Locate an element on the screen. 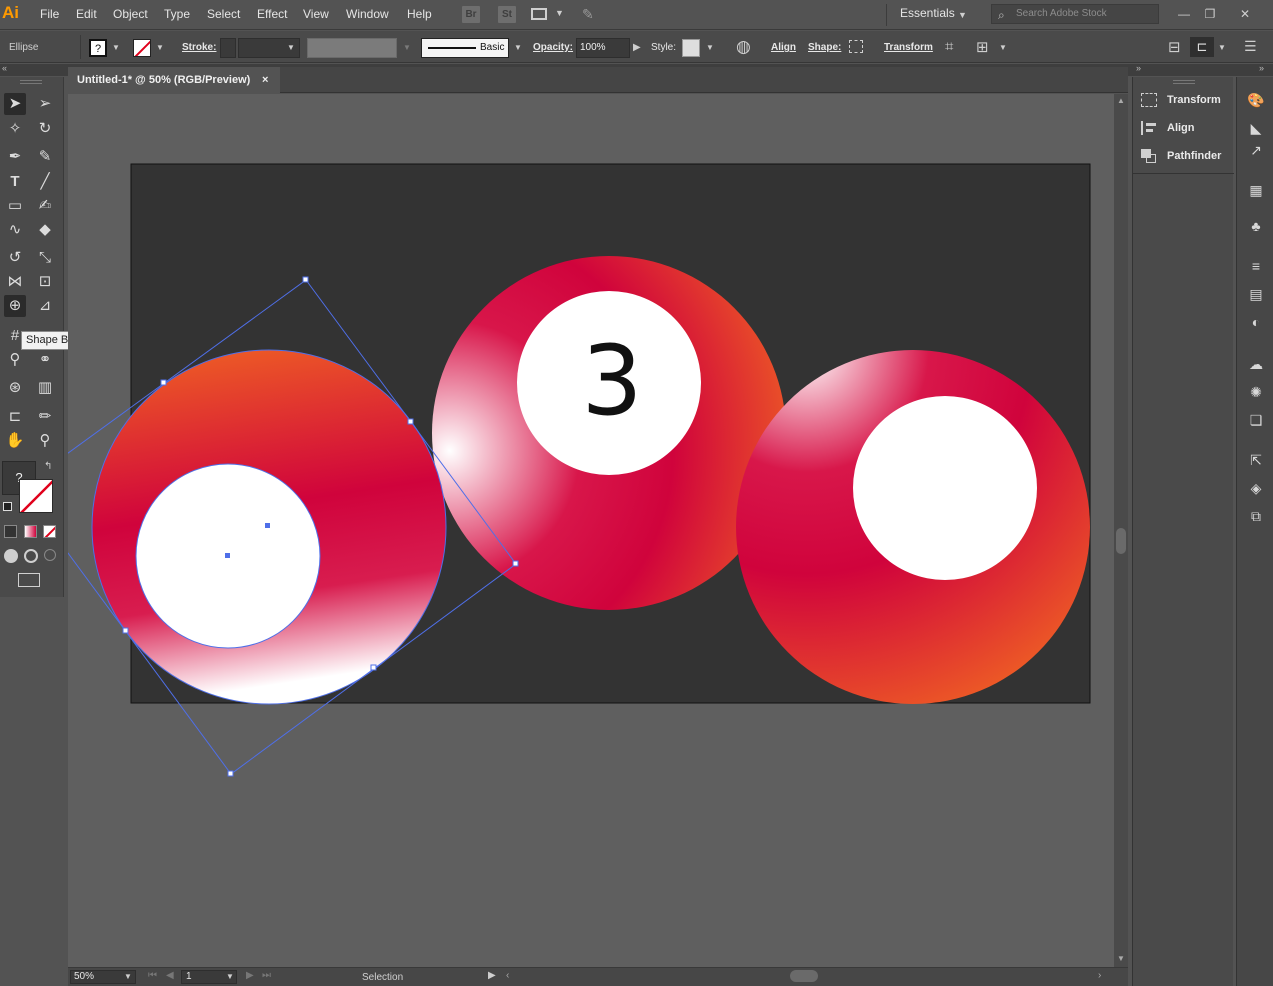 Image resolution: width=1273 pixels, height=986 pixels. menu-file: File is located at coordinates (49, 14).